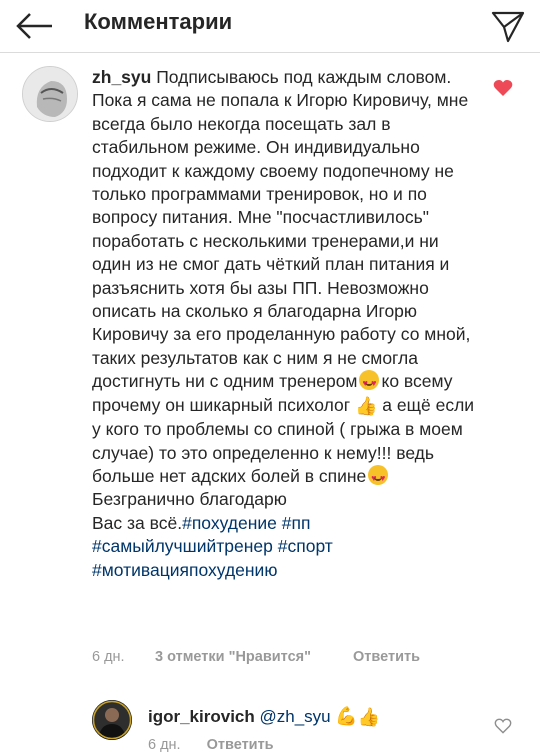 The width and height of the screenshot is (540, 753). I want to click on reply-mention: @zh_syu, so click(295, 716).